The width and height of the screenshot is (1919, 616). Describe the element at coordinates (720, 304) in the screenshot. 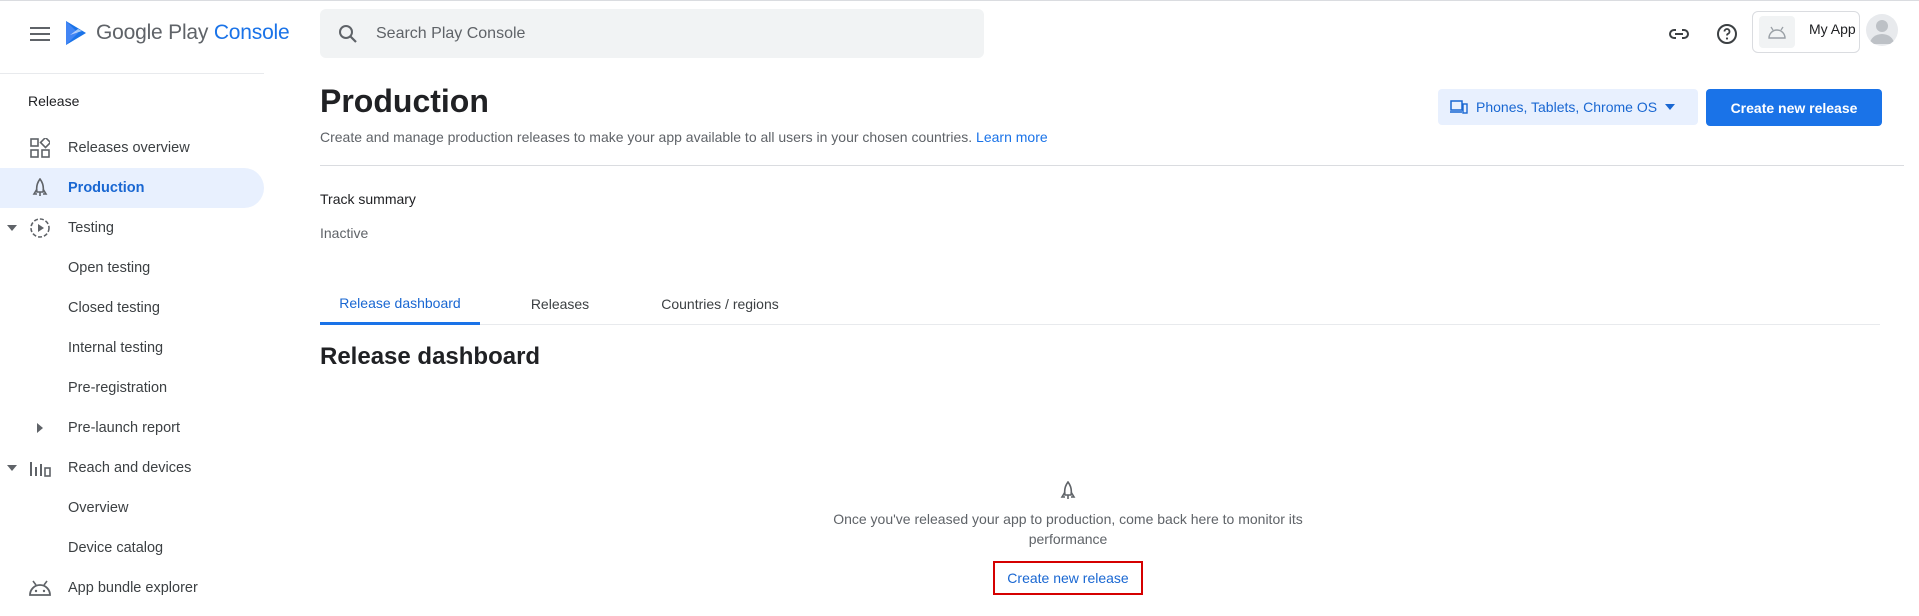

I see `tab-countries-regions: Countries / regions` at that location.